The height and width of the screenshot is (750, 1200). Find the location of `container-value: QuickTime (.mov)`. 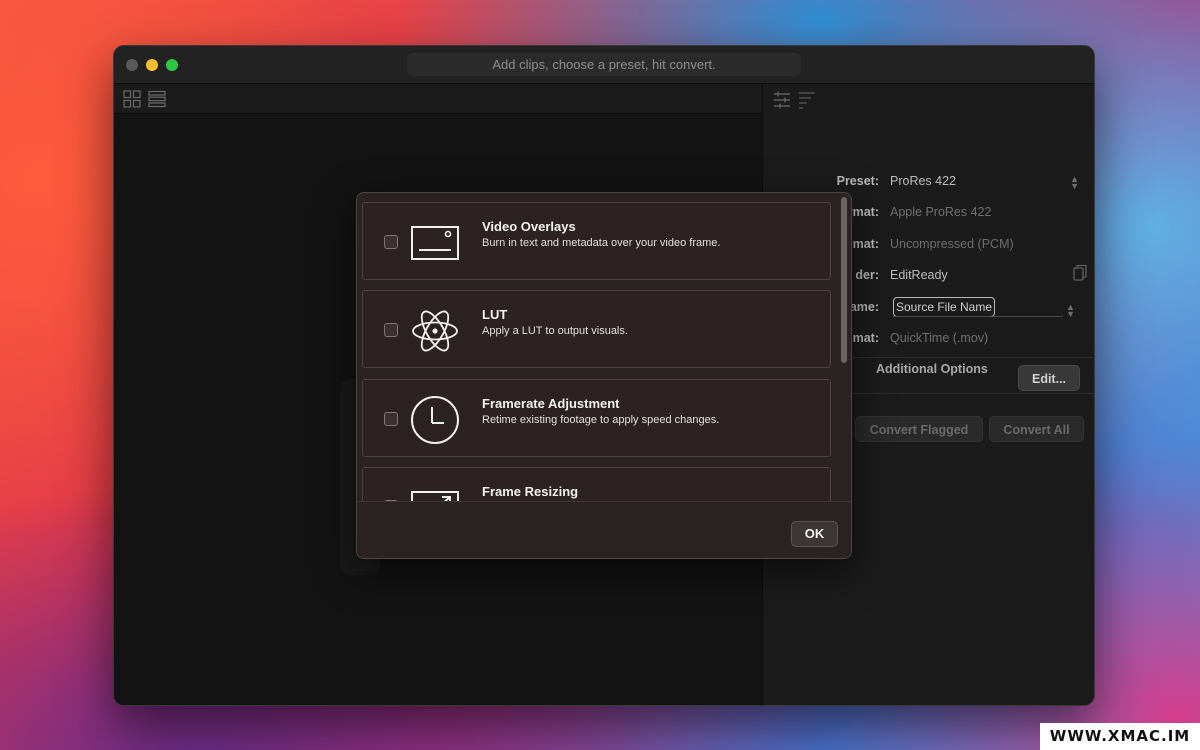

container-value: QuickTime (.mov) is located at coordinates (939, 338).